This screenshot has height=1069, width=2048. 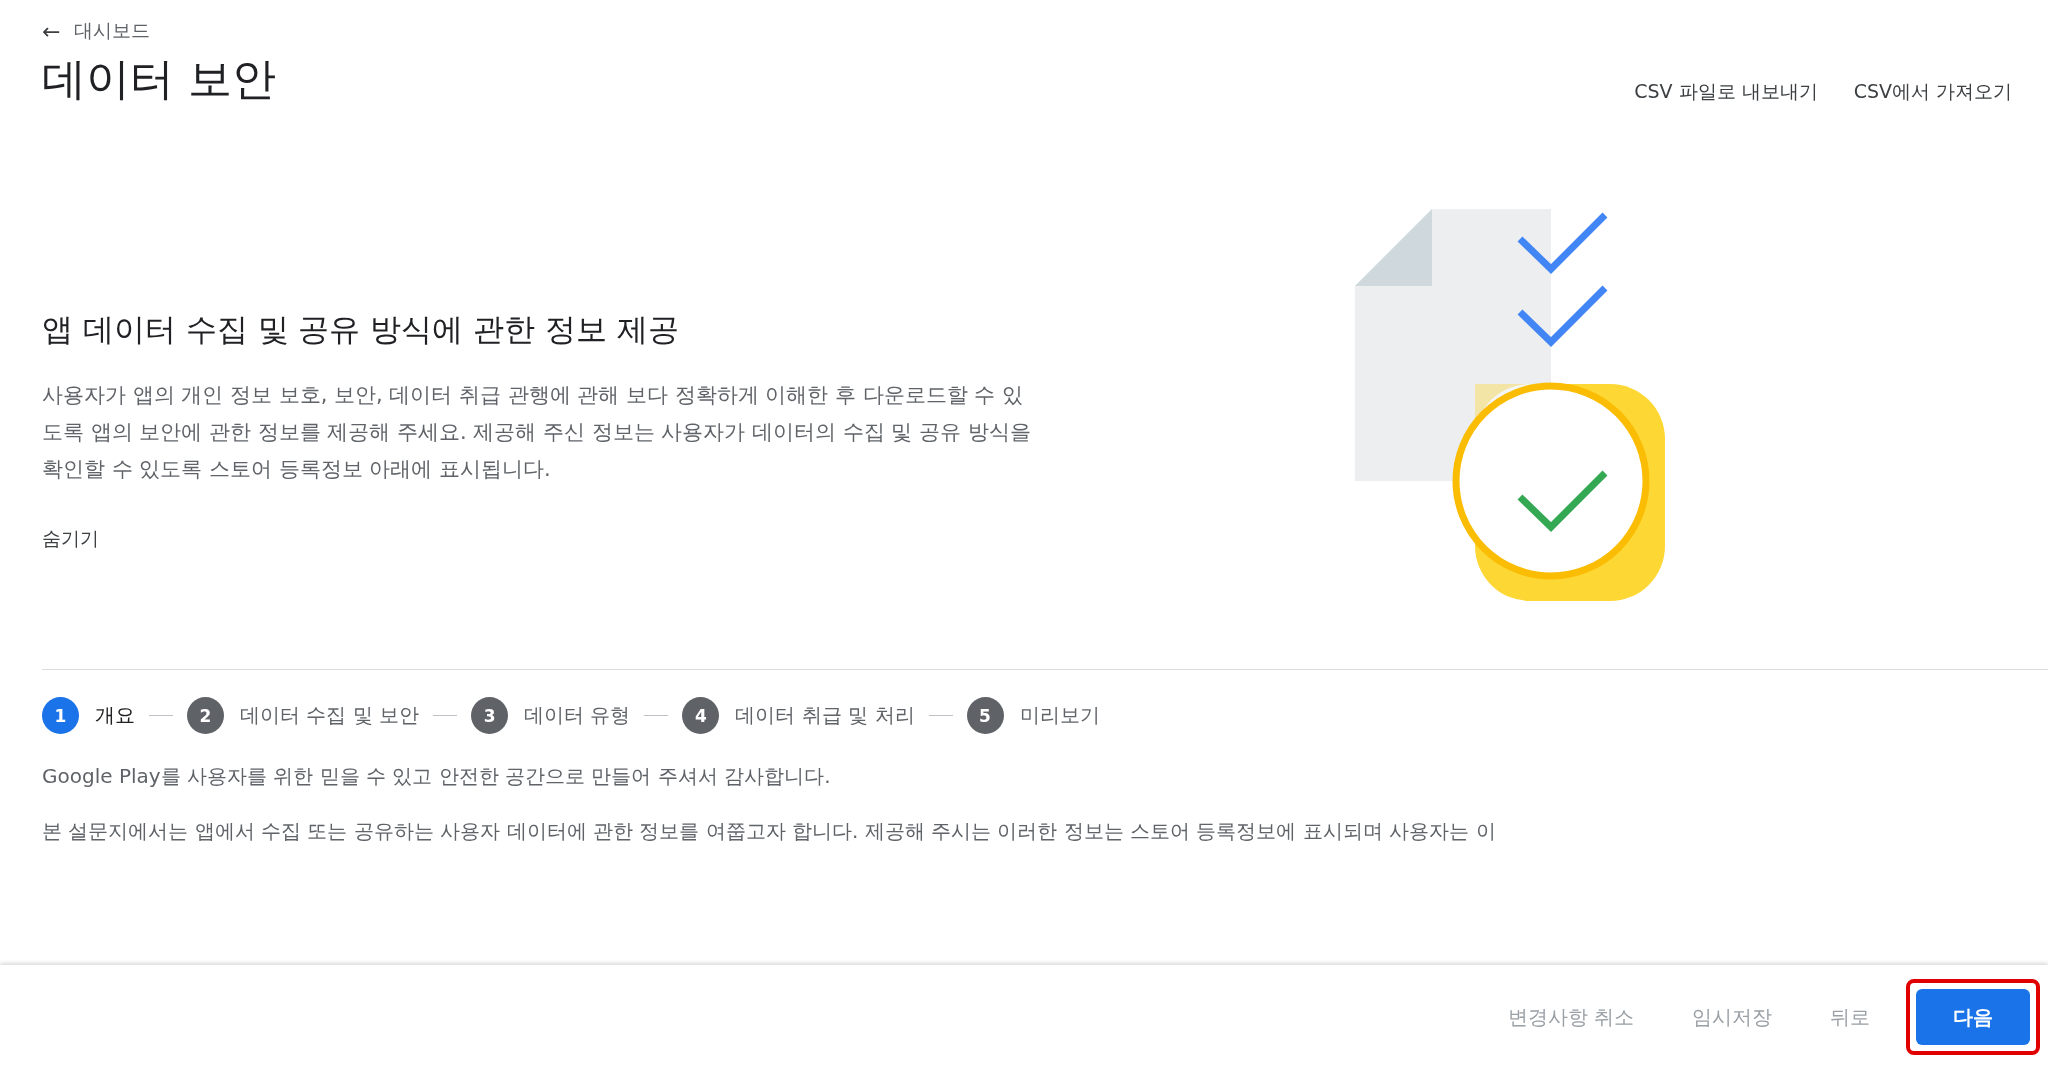 What do you see at coordinates (361, 329) in the screenshot?
I see `section-heading: 앱 데이터 수집 및 공유 방식에 관한 정보 제공` at bounding box center [361, 329].